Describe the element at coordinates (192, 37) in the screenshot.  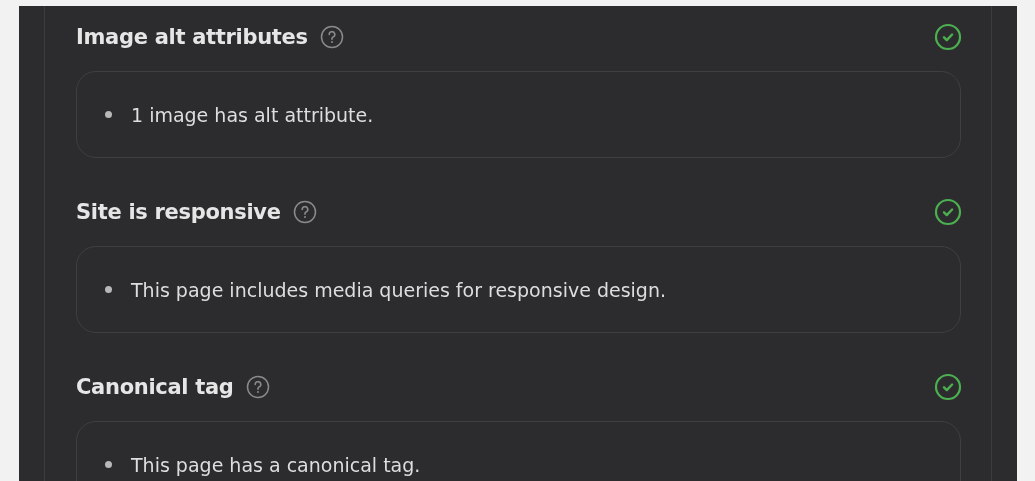
I see `check-title: Image alt attributes` at that location.